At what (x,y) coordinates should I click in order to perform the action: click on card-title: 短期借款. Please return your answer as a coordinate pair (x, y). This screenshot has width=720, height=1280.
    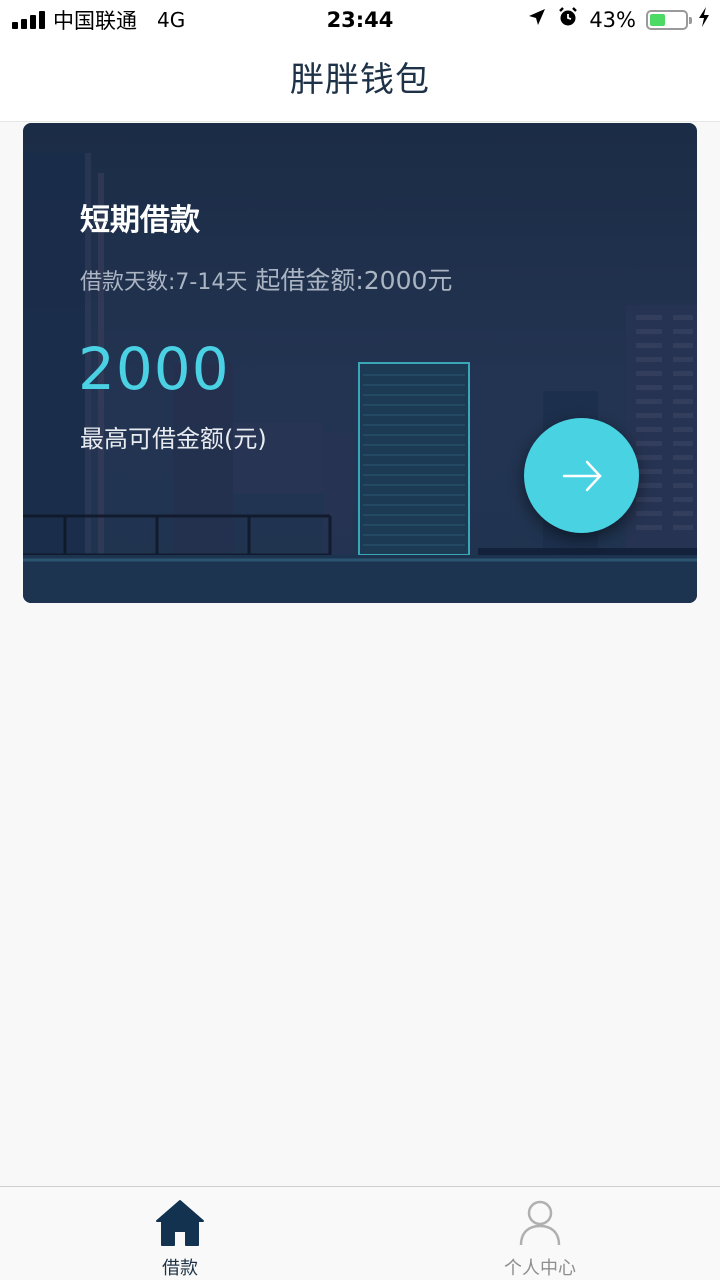
    Looking at the image, I should click on (140, 220).